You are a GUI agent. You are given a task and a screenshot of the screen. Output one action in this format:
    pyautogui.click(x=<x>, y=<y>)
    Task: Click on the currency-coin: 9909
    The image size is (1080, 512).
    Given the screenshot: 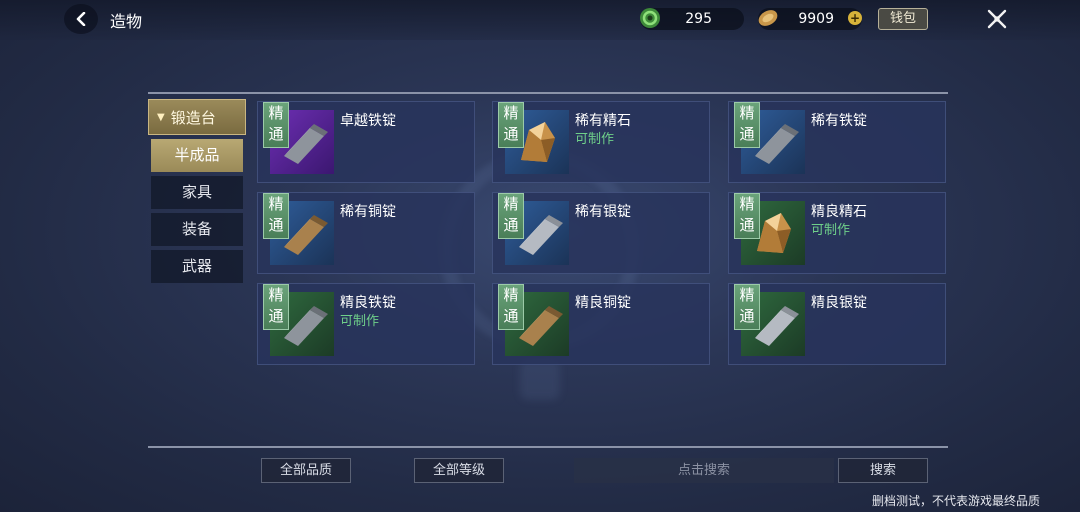 What is the action you would take?
    pyautogui.click(x=810, y=19)
    